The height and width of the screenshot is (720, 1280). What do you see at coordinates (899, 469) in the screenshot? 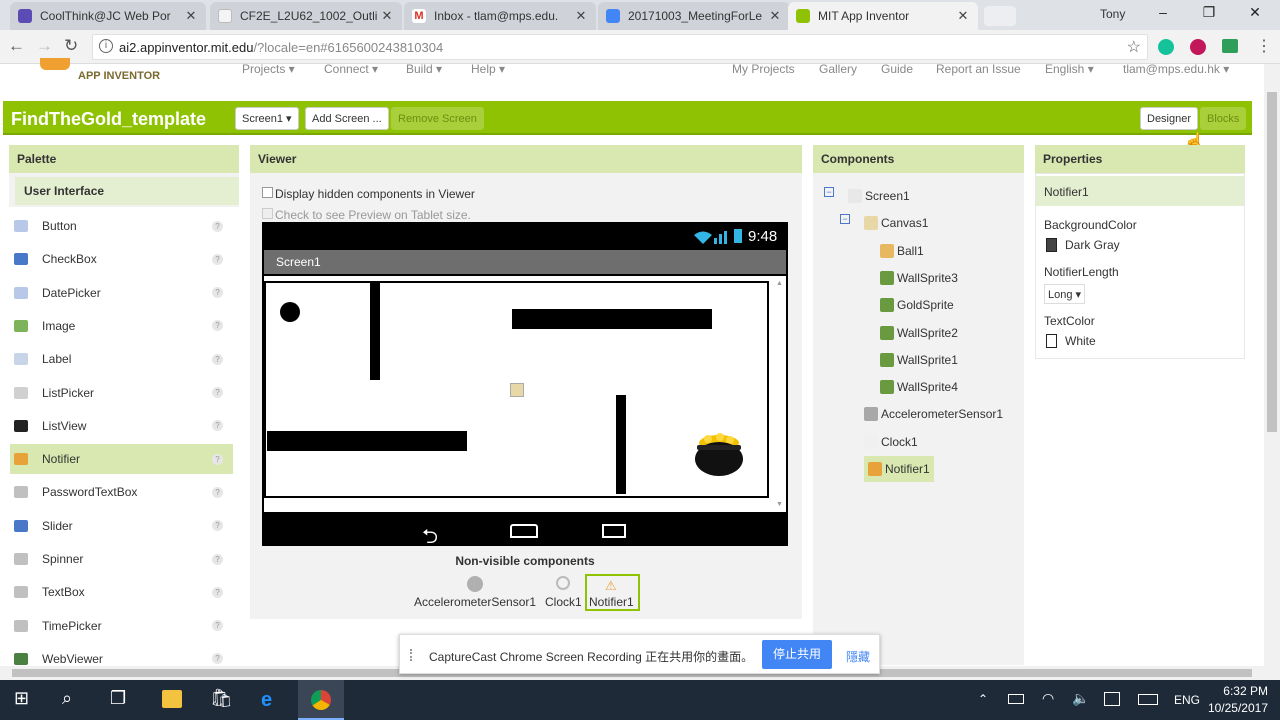
I see `component-tree-item: Notifier1` at bounding box center [899, 469].